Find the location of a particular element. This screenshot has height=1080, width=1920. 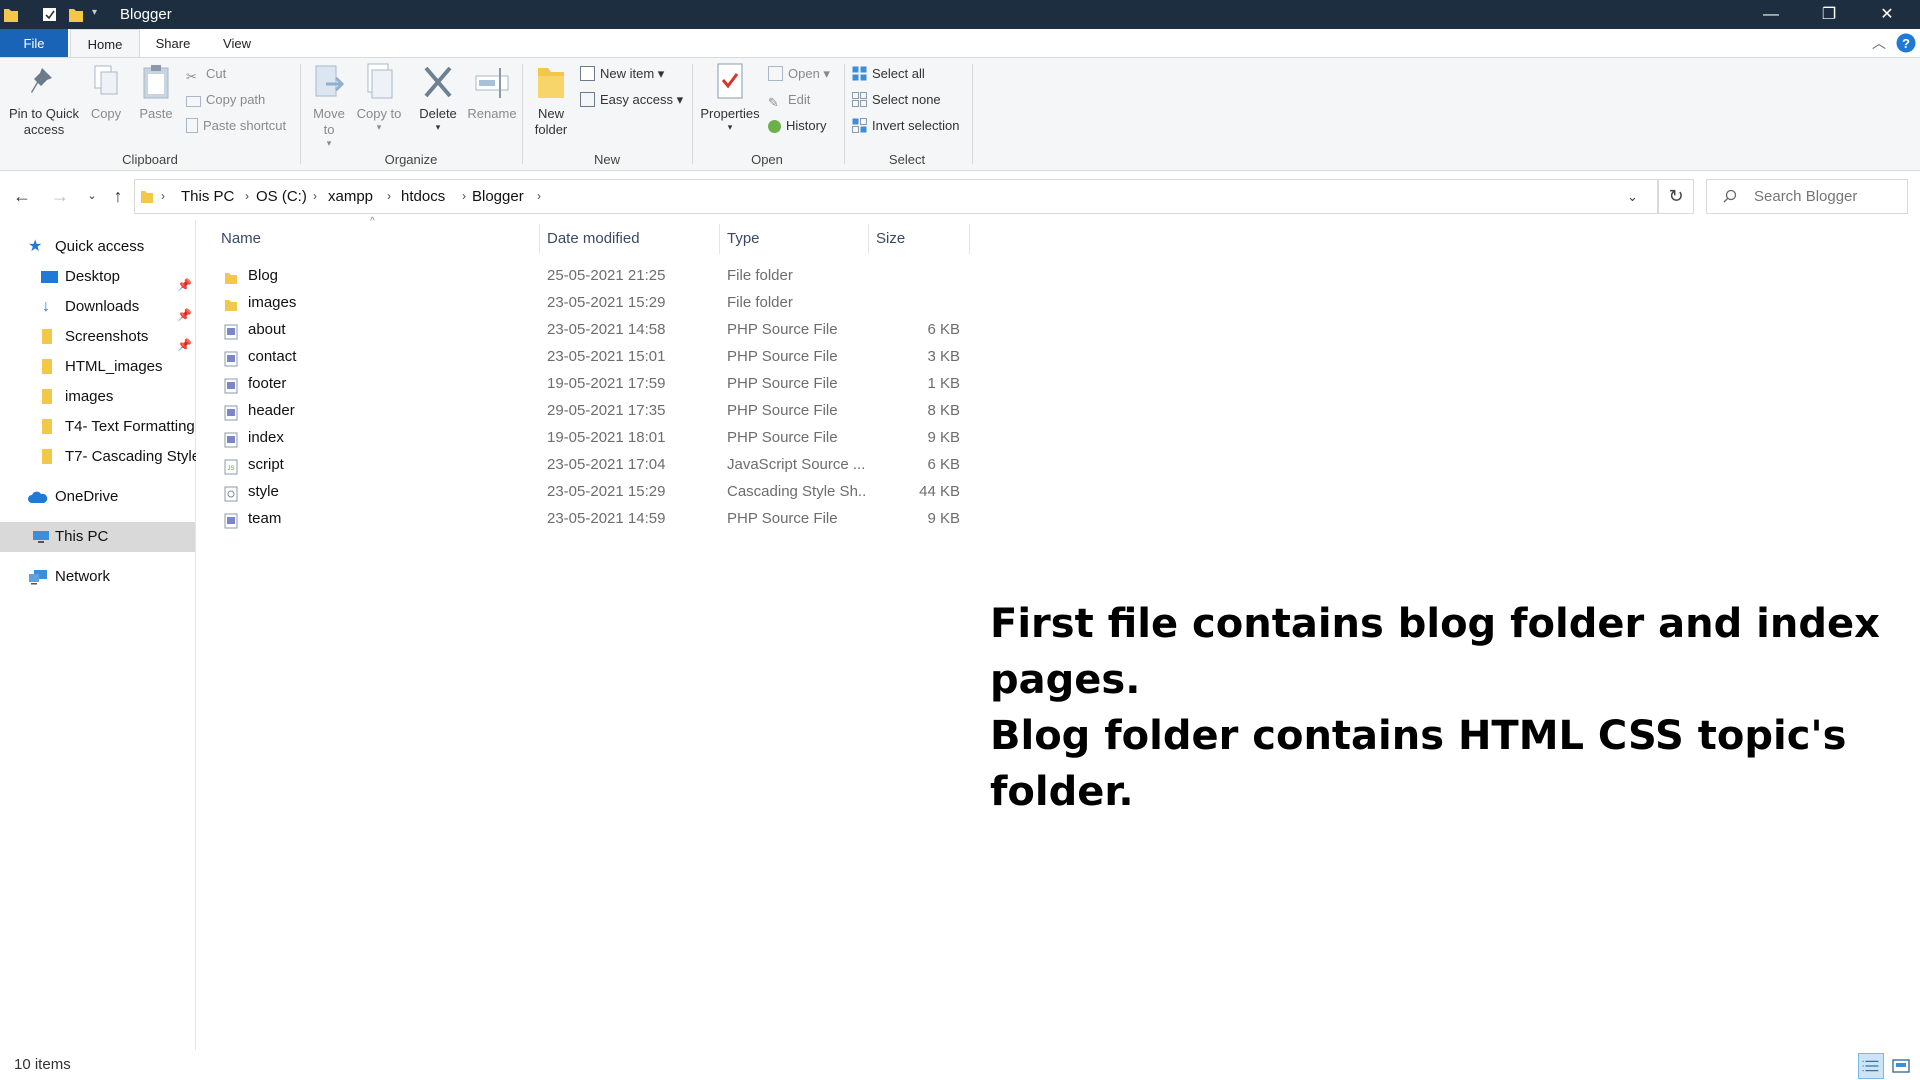

history-button: History is located at coordinates (797, 126).